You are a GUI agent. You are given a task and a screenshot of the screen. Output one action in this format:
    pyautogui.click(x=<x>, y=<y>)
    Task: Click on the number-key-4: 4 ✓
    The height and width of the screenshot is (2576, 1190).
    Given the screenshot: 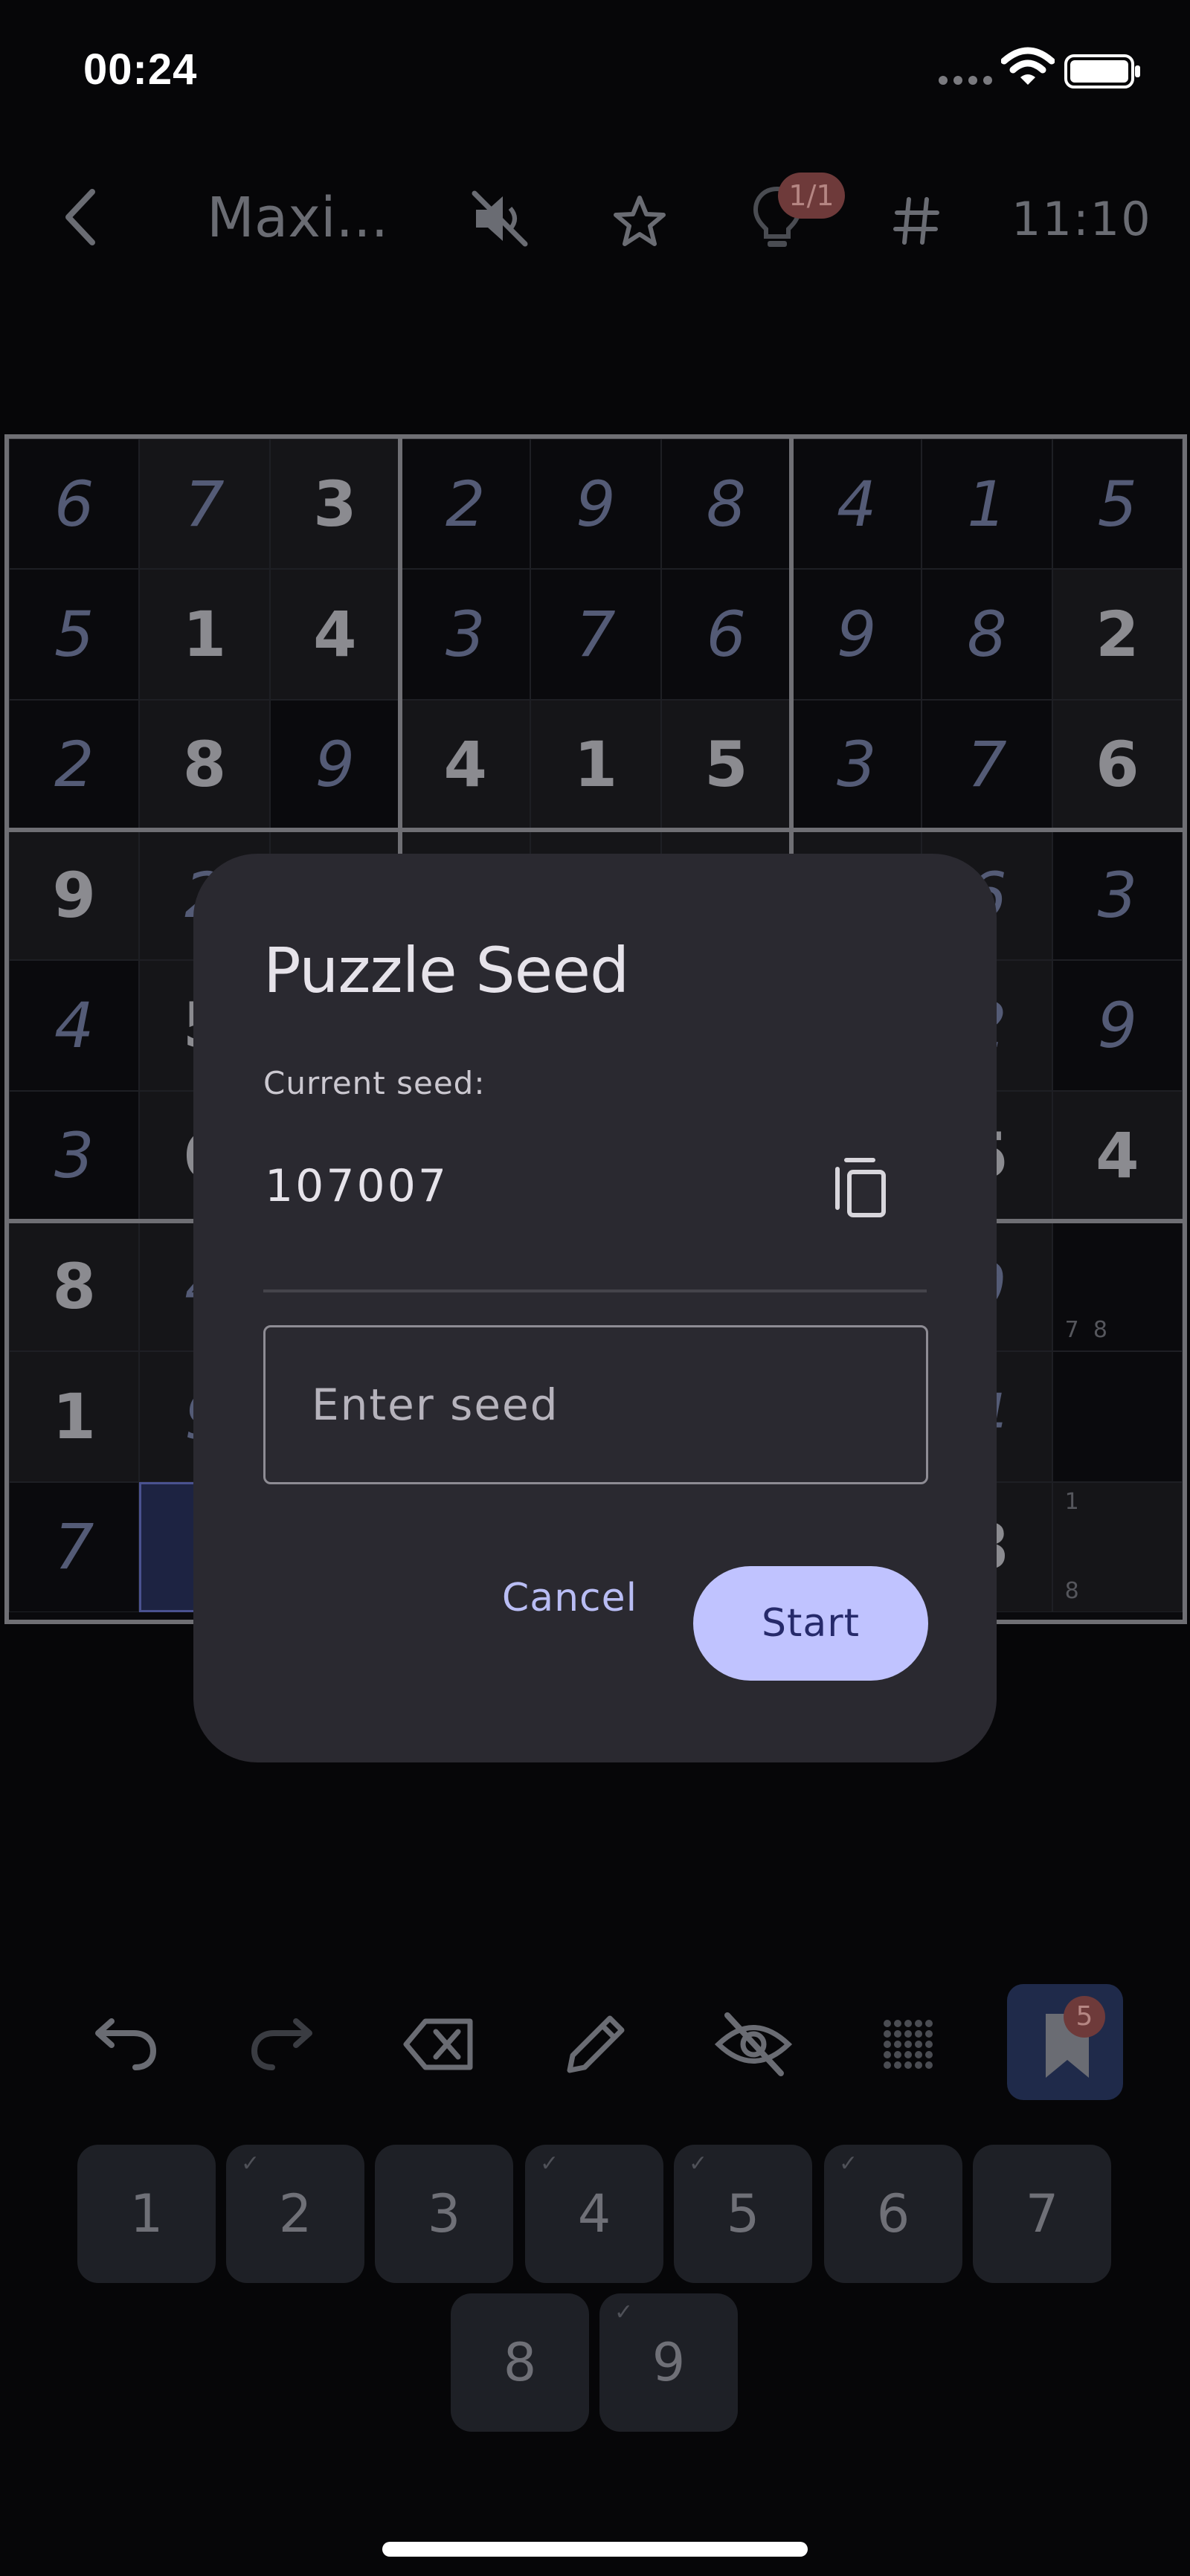 What is the action you would take?
    pyautogui.click(x=594, y=2214)
    